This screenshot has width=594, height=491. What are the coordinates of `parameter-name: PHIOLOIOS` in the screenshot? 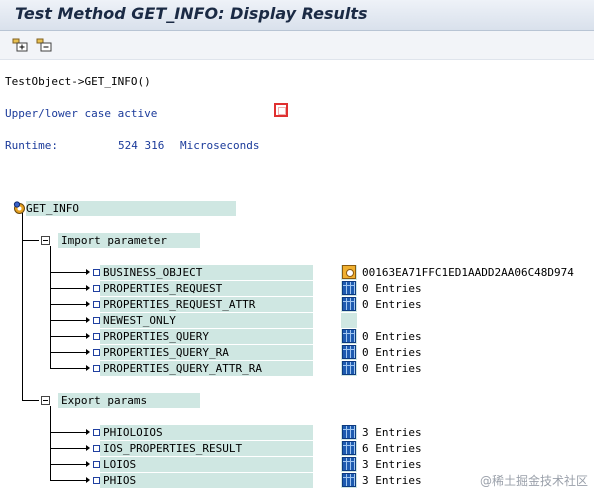 It's located at (133, 432).